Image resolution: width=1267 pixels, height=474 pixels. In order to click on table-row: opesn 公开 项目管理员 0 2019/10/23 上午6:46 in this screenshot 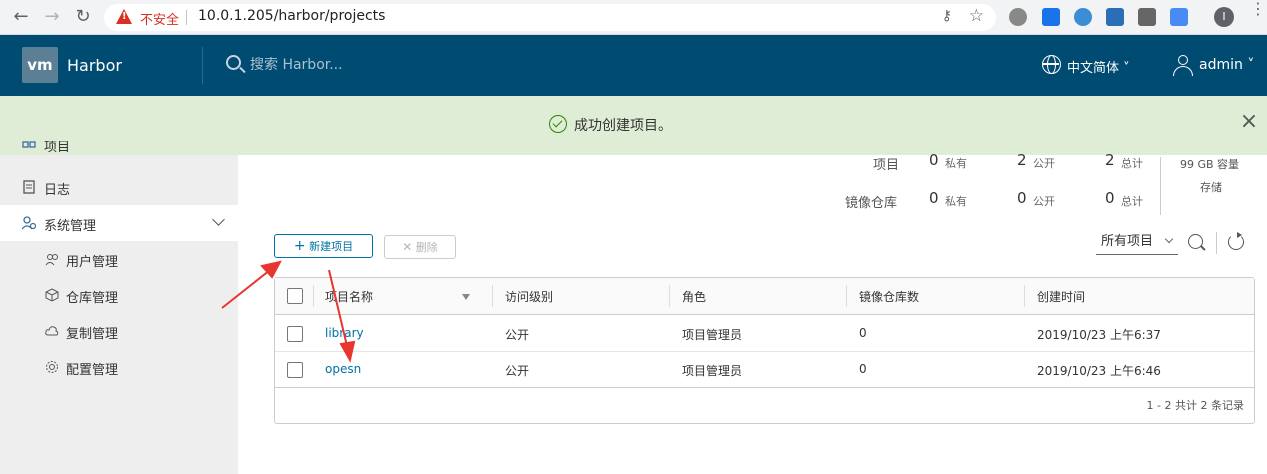, I will do `click(764, 370)`.